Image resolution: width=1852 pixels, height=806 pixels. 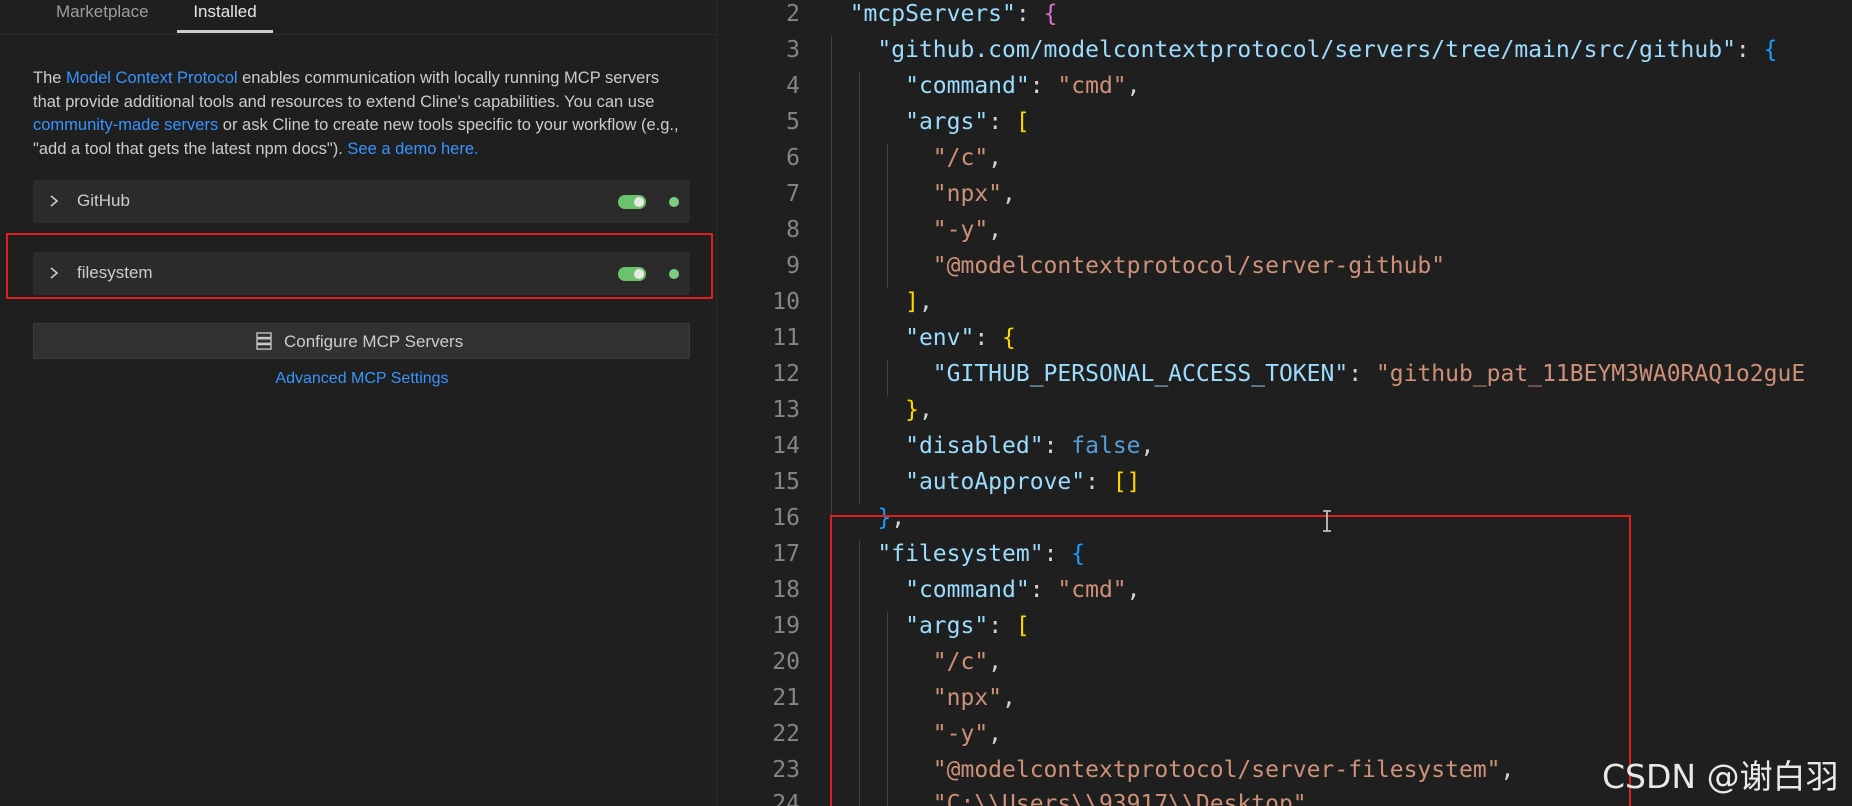 I want to click on code-text: "autoApprove": [], so click(x=1023, y=482).